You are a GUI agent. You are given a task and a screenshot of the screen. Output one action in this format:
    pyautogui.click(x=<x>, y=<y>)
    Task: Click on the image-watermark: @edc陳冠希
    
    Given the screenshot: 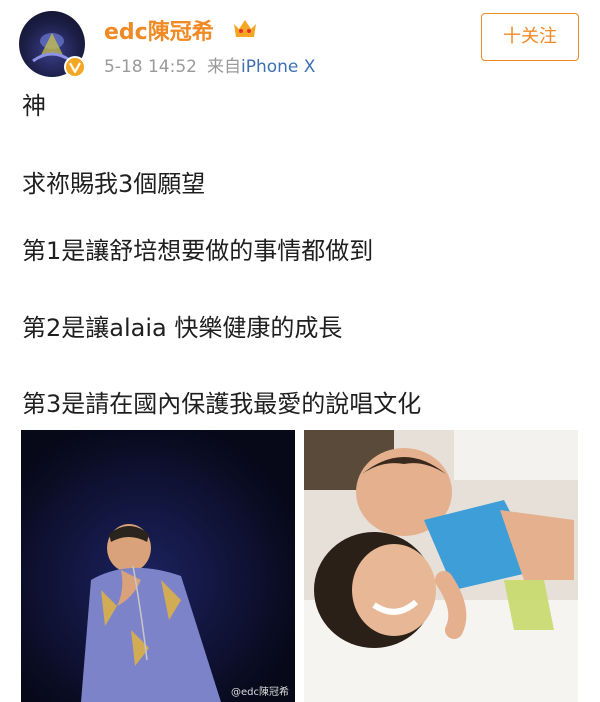 What is the action you would take?
    pyautogui.click(x=260, y=692)
    